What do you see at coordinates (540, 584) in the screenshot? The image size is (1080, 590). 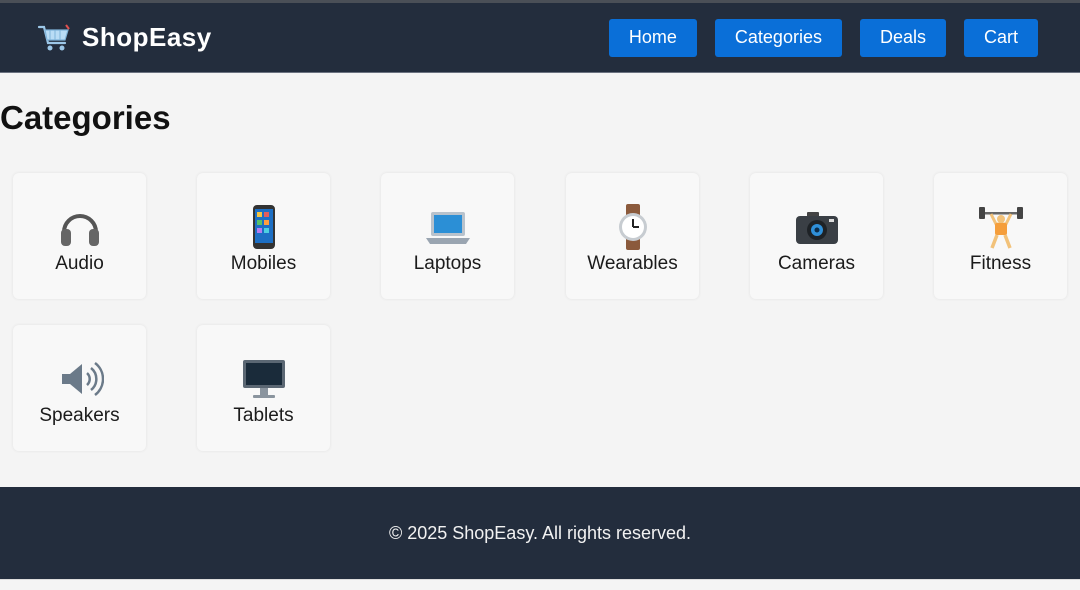 I see `bottom-border` at bounding box center [540, 584].